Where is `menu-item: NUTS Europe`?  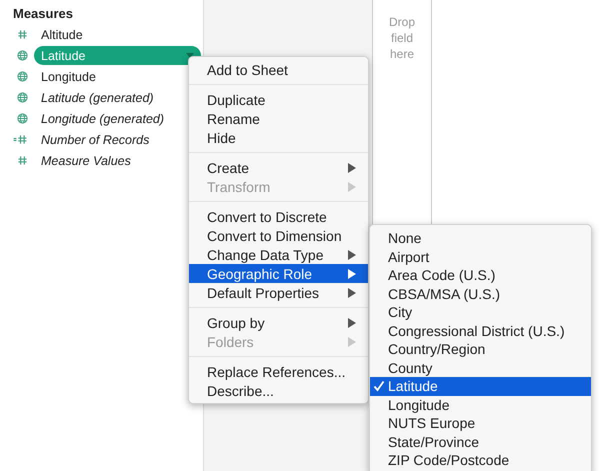
menu-item: NUTS Europe is located at coordinates (480, 423).